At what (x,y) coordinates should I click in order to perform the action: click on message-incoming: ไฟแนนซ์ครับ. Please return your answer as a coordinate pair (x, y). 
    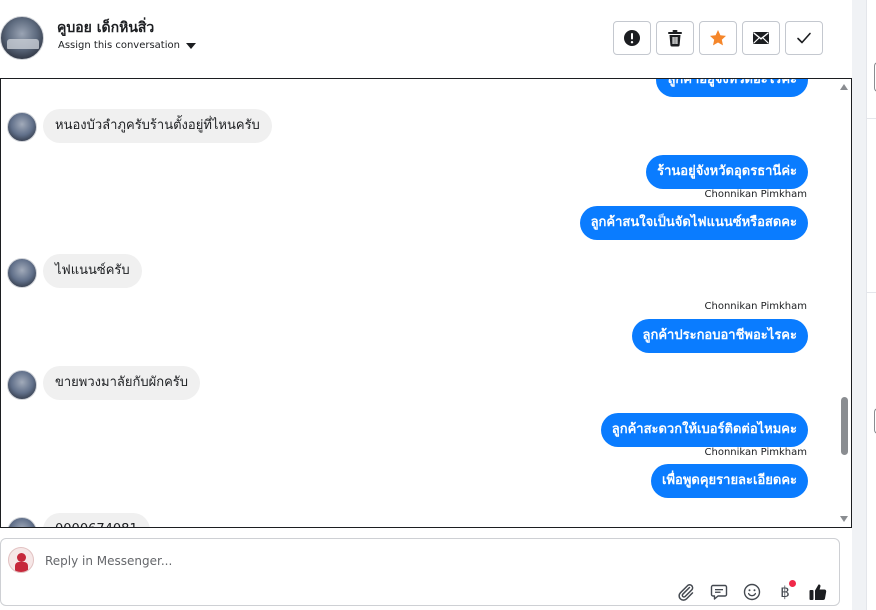
    Looking at the image, I should click on (92, 271).